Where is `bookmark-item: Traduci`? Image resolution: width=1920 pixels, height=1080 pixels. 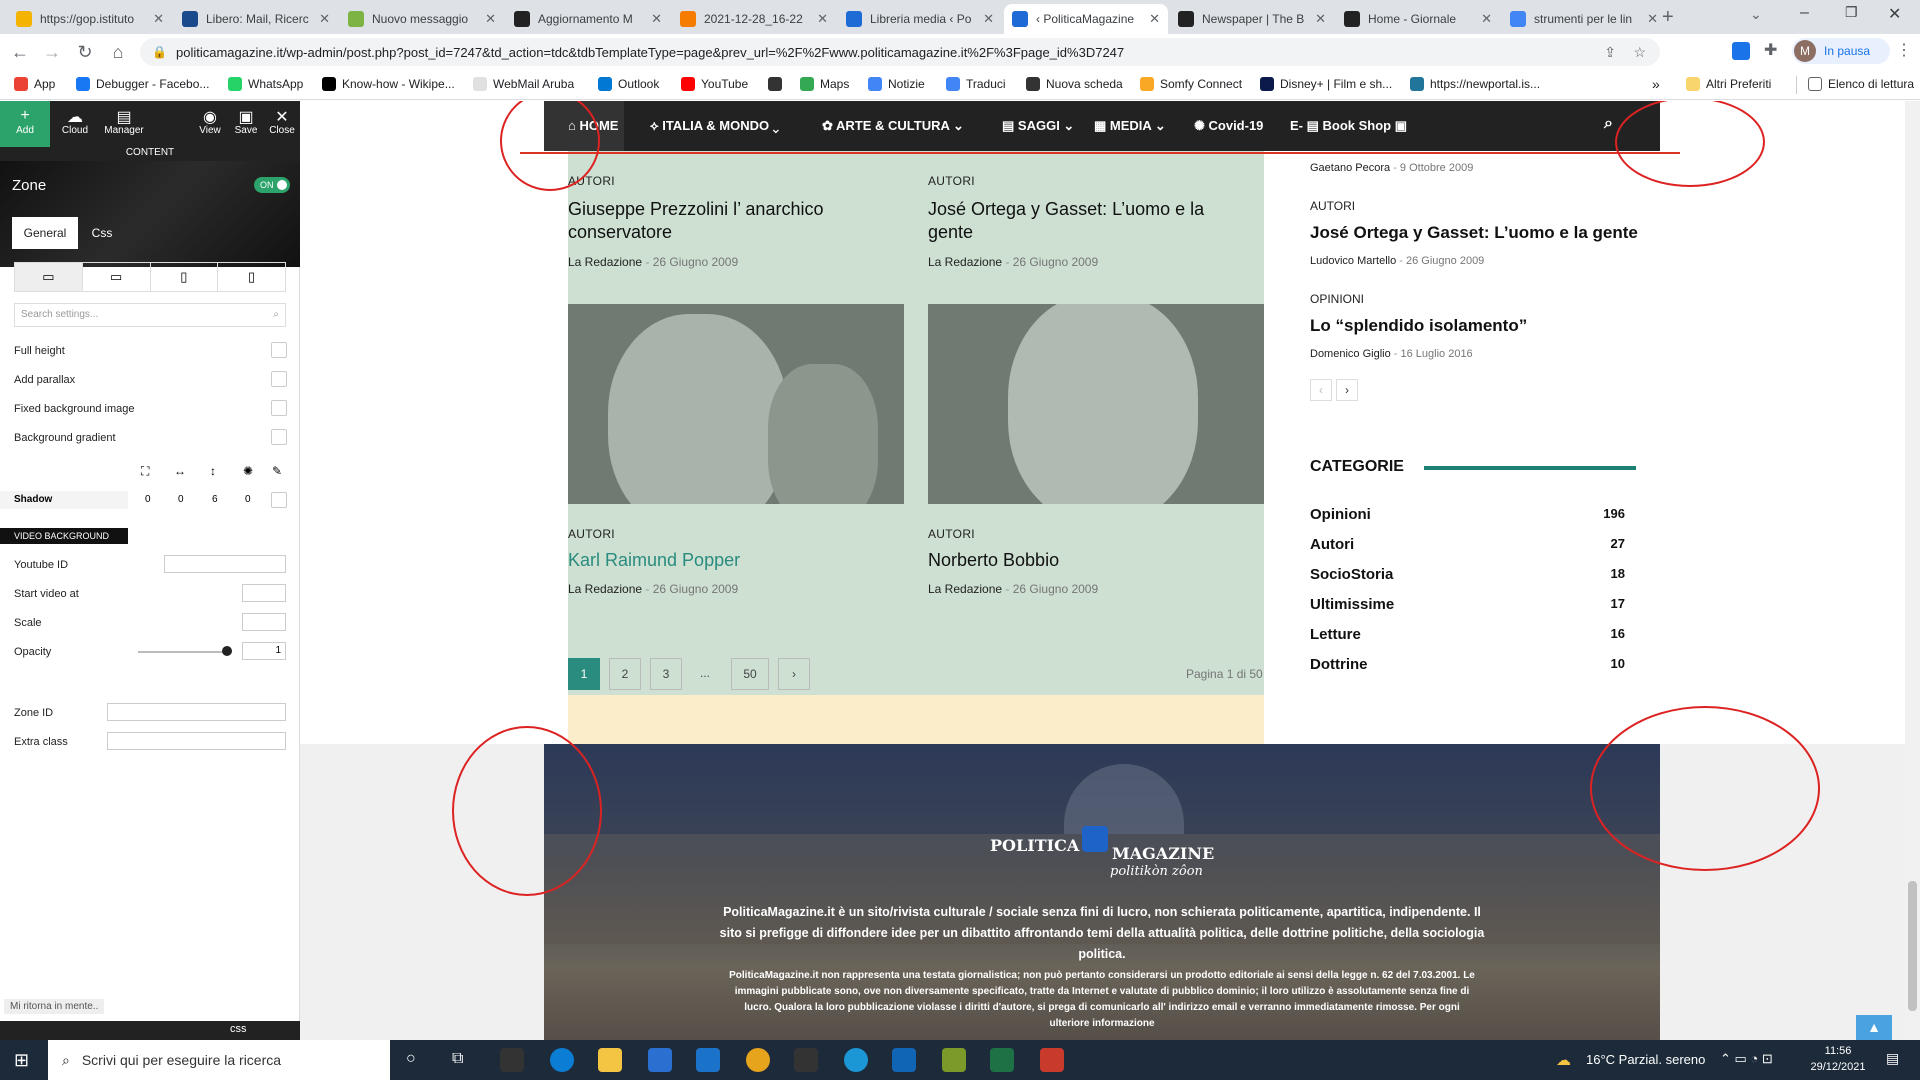 bookmark-item: Traduci is located at coordinates (976, 84).